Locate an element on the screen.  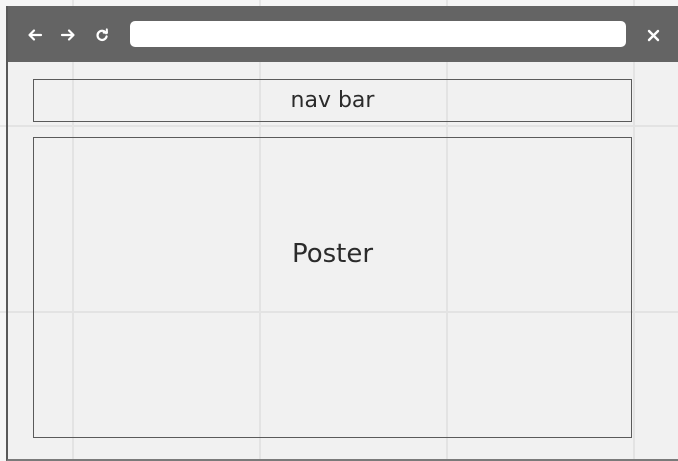
arrow-left-icon is located at coordinates (35, 35).